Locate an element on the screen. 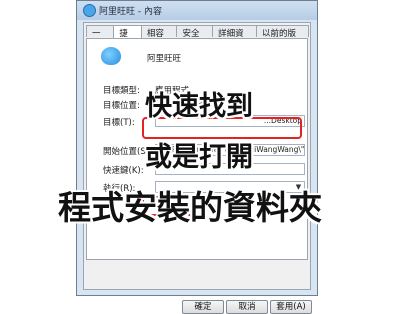  aliwangwang-large-icon is located at coordinates (111, 56).